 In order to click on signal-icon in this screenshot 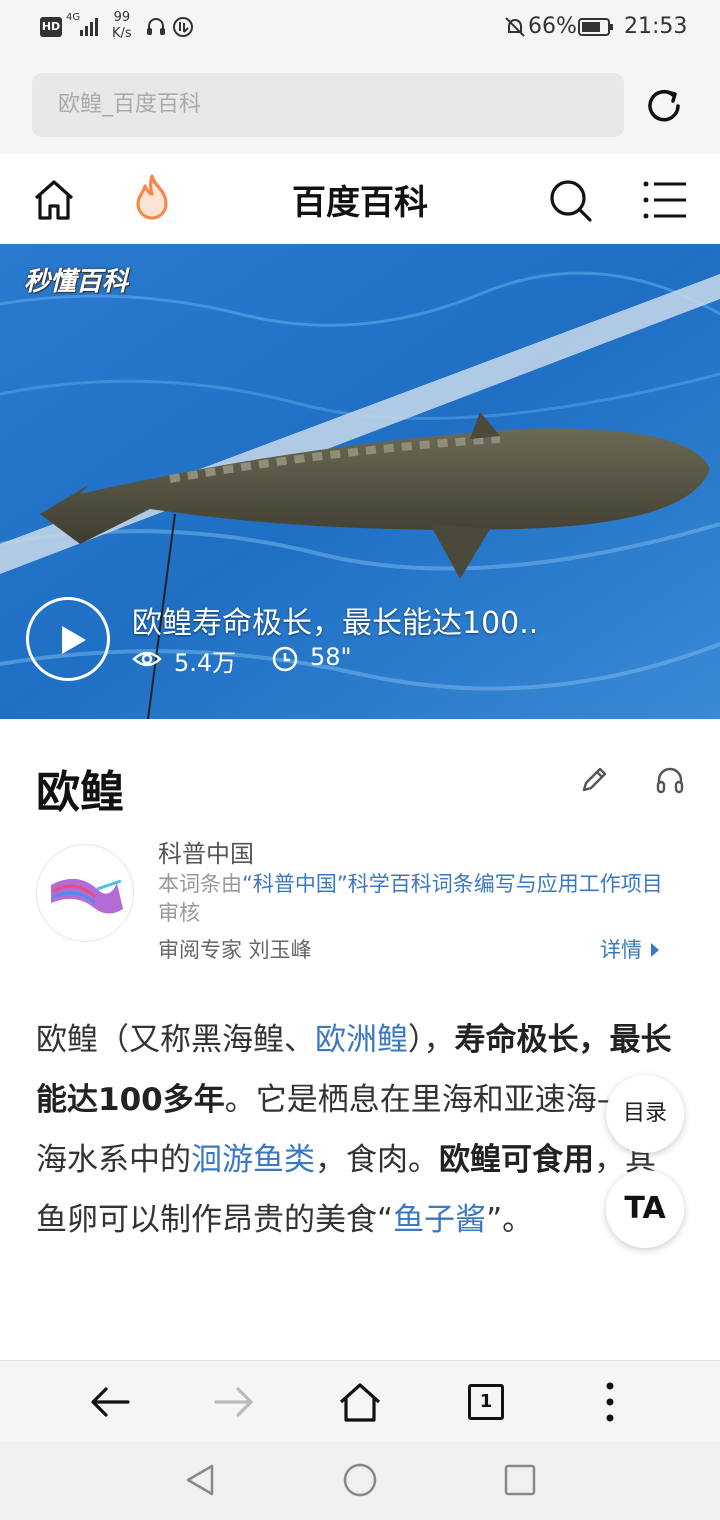, I will do `click(89, 27)`.